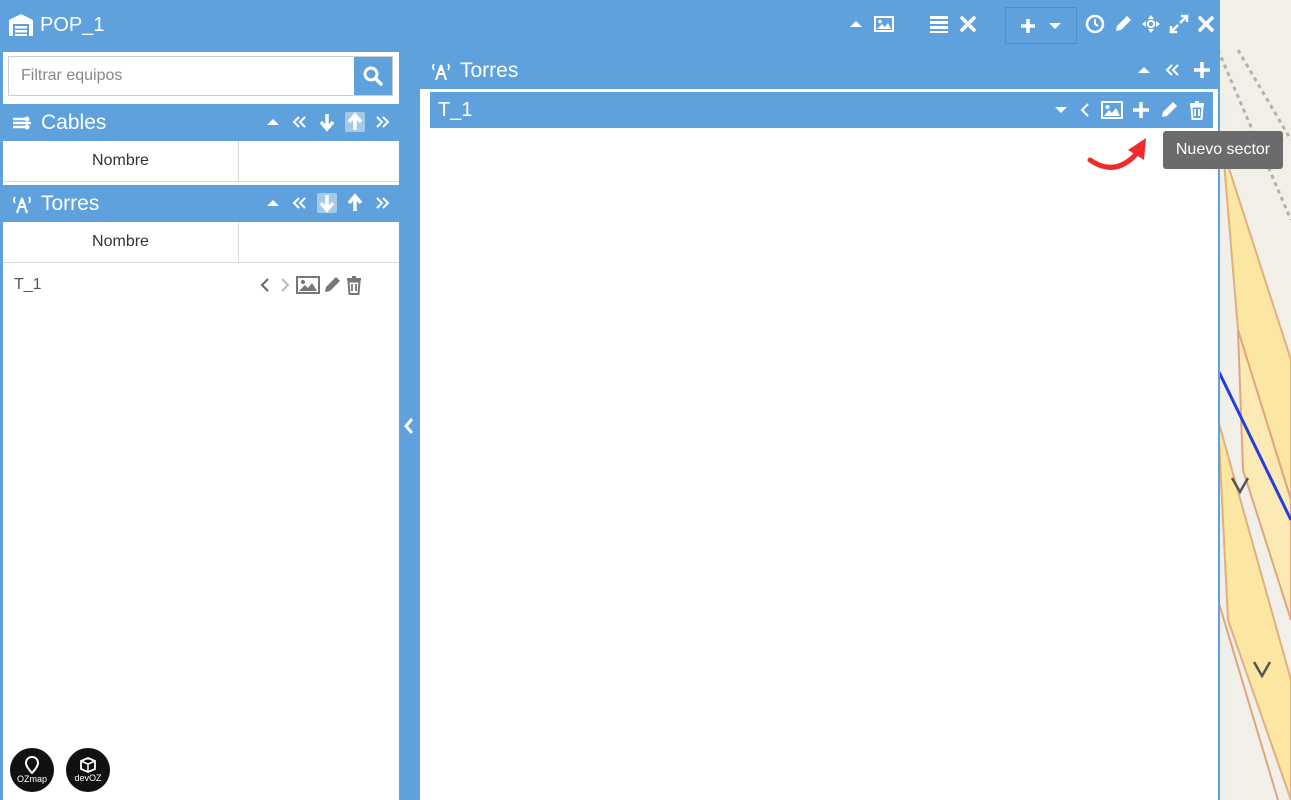 The height and width of the screenshot is (800, 1291). What do you see at coordinates (489, 70) in the screenshot?
I see `torres-detail-title: Torres` at bounding box center [489, 70].